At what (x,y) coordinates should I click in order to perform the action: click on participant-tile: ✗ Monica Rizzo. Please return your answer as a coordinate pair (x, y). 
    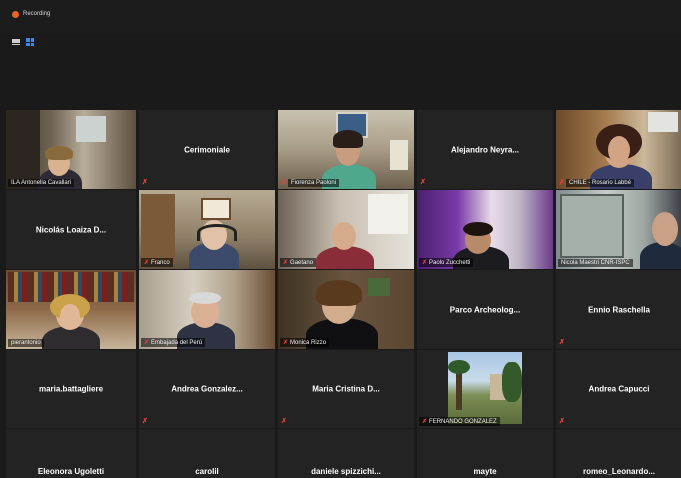
    Looking at the image, I should click on (346, 309).